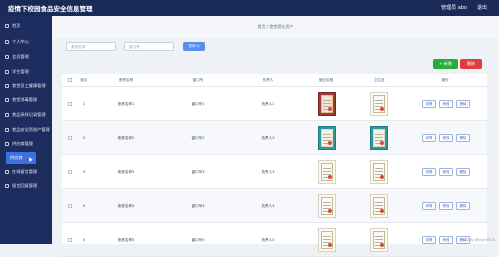 Image resolution: width=499 pixels, height=257 pixels. I want to click on message-icon, so click(7, 172).